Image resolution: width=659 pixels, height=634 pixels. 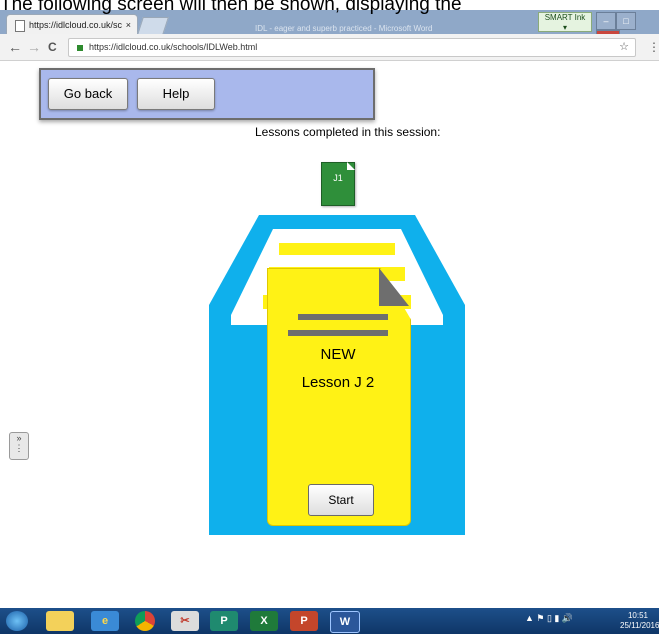 What do you see at coordinates (564, 27) in the screenshot?
I see `chevron-down-icon: ▾` at bounding box center [564, 27].